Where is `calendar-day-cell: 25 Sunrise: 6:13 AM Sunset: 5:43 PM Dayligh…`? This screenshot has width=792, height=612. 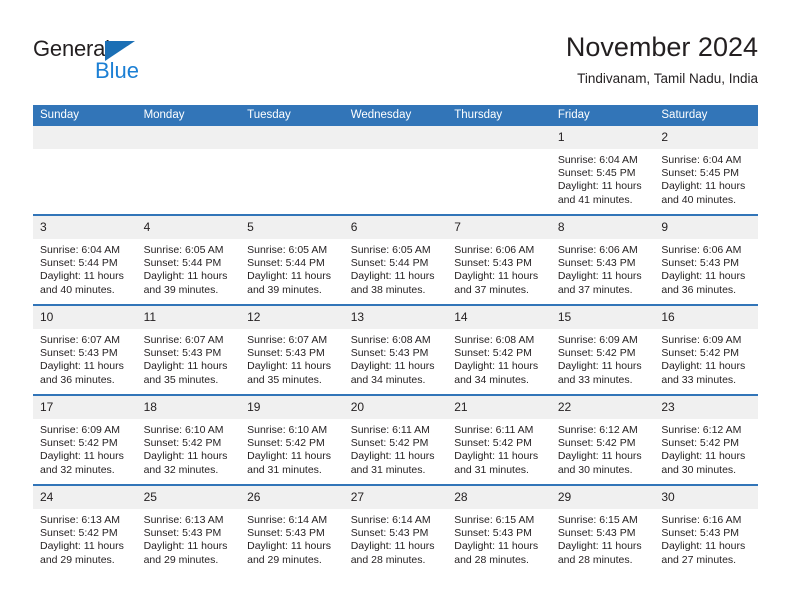
calendar-day-cell: 25 Sunrise: 6:13 AM Sunset: 5:43 PM Dayligh… is located at coordinates (188, 529).